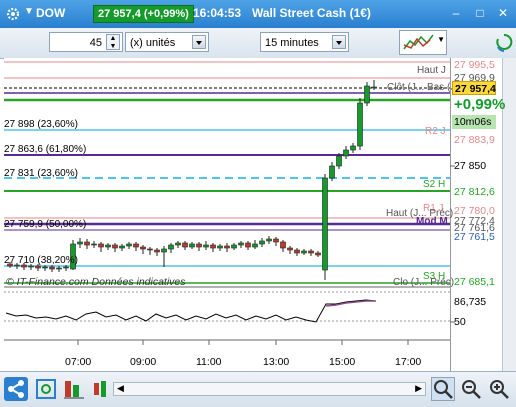  I want to click on toolbar: 45 ▲ ▼ (x) unités 15 minutes ▼, so click(258, 43).